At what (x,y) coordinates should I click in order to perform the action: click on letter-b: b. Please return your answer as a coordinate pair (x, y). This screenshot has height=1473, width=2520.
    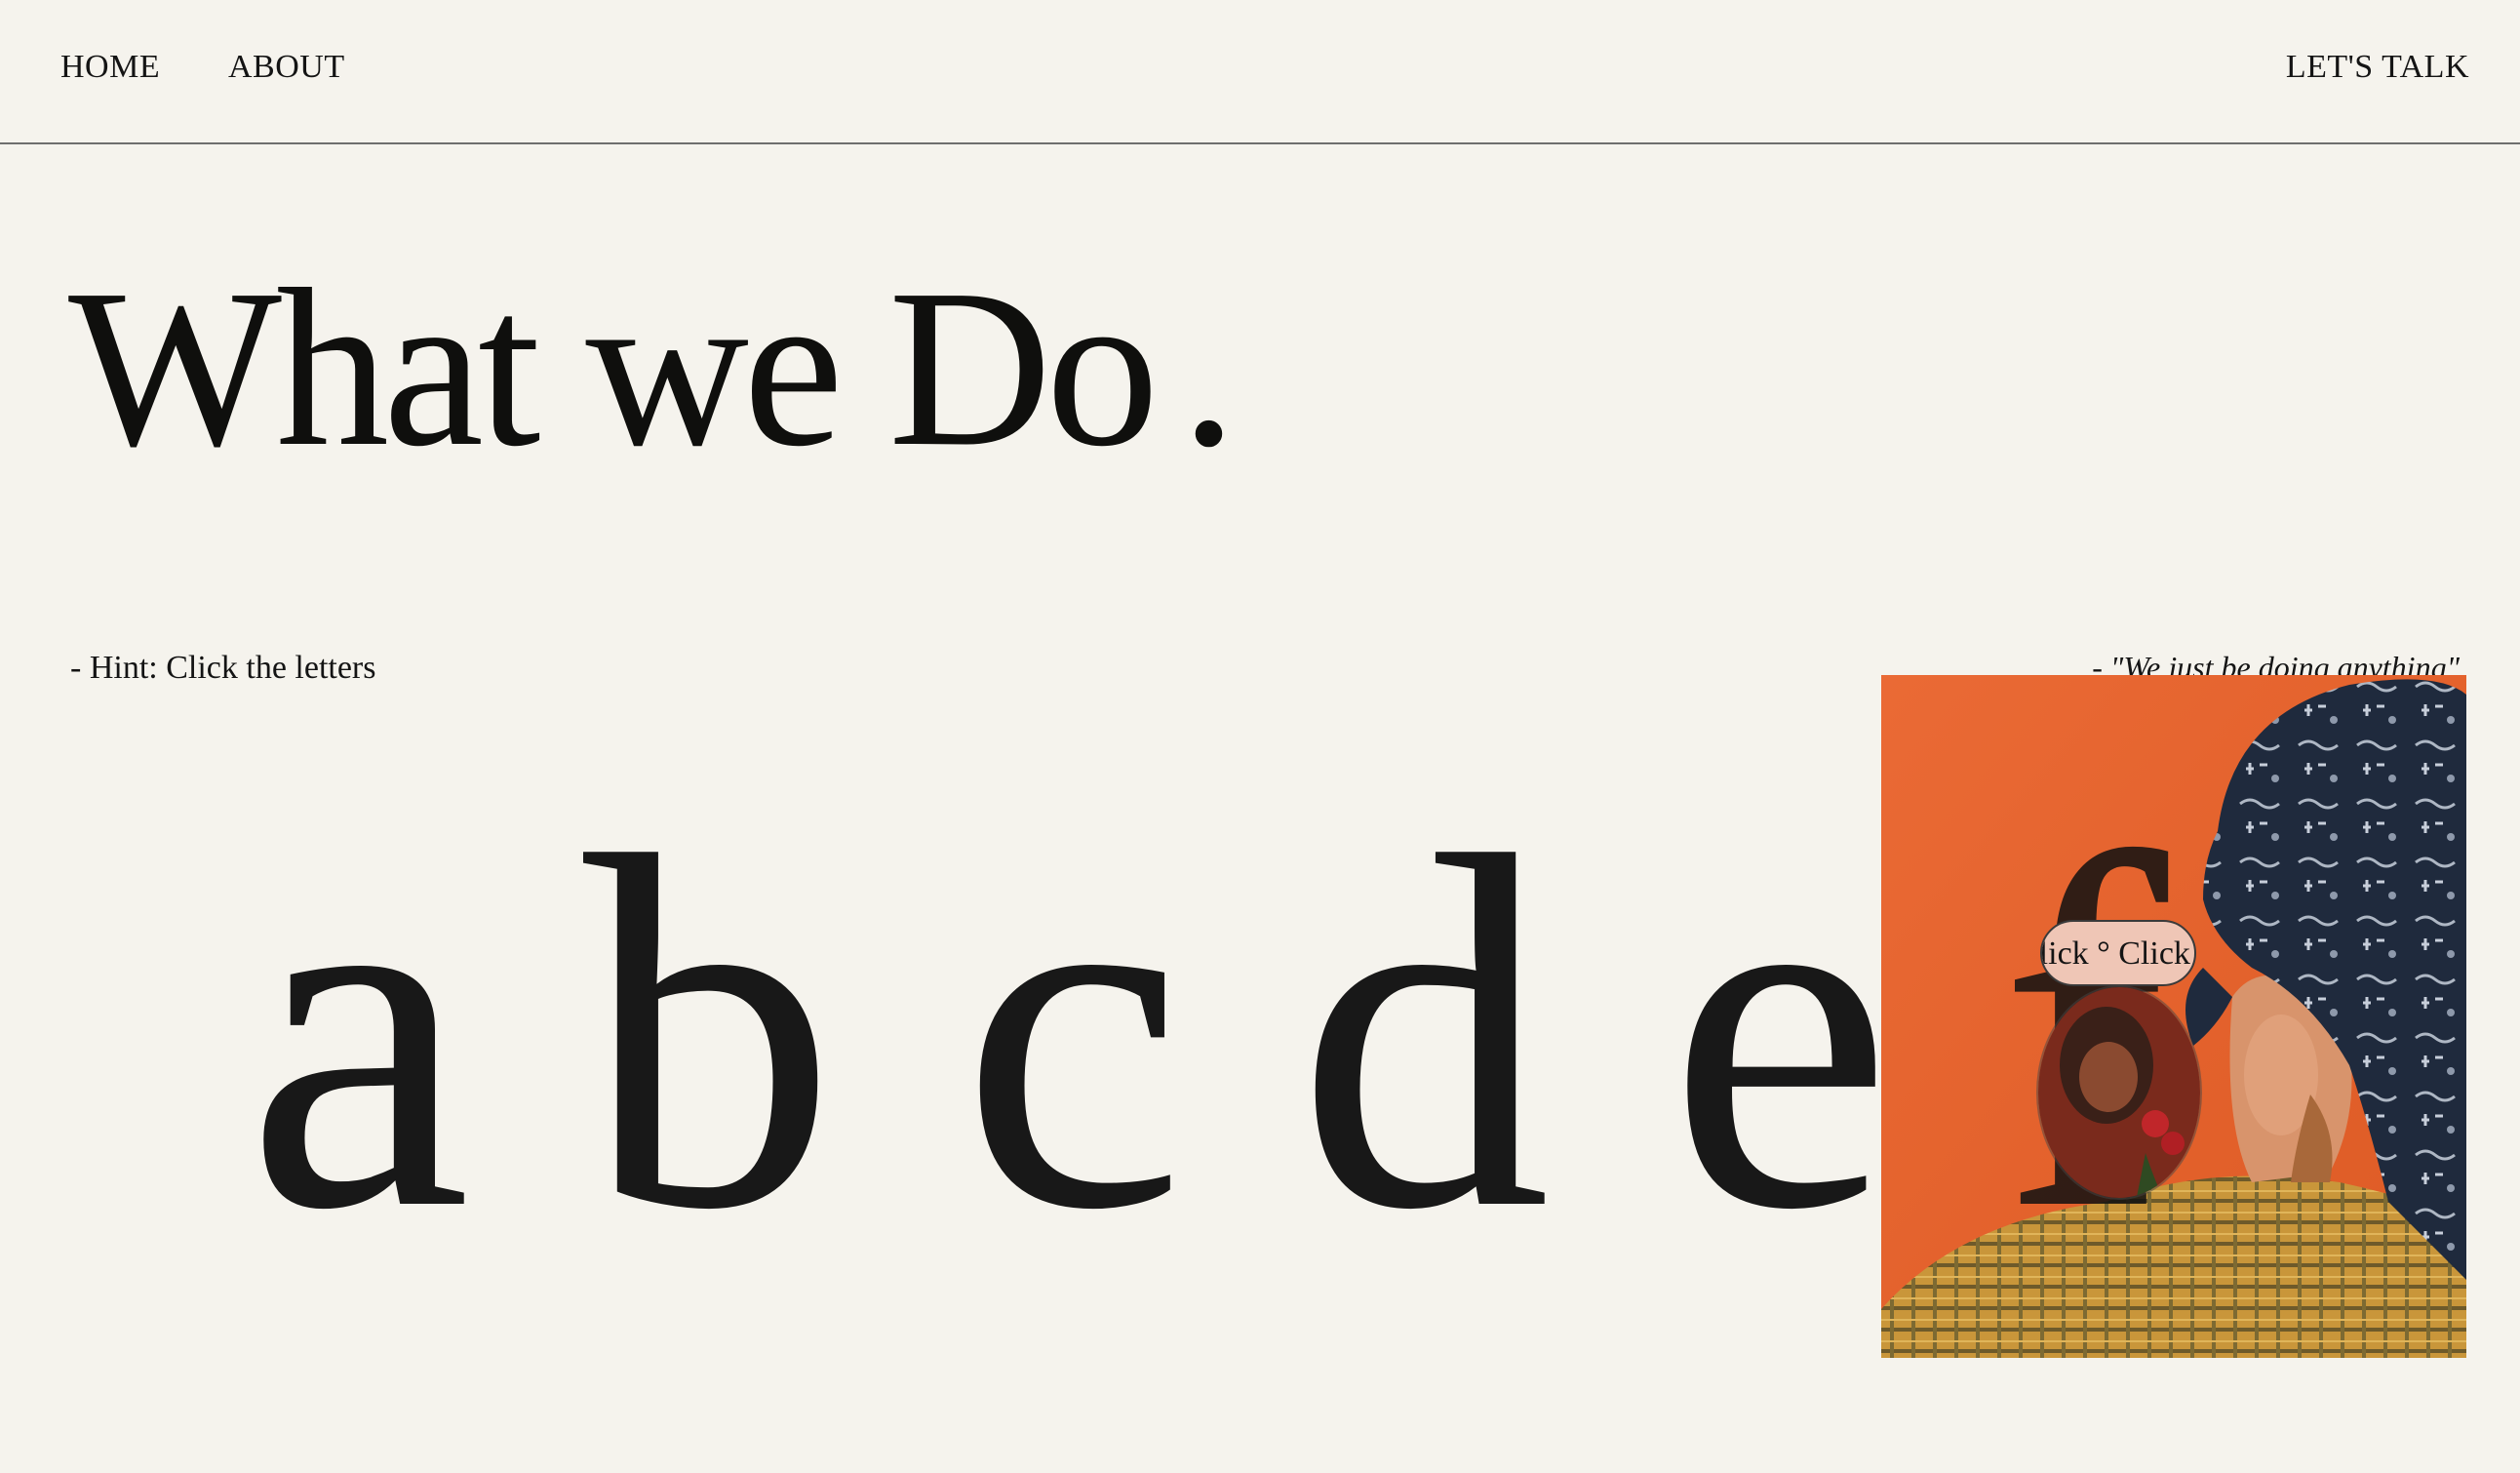
    Looking at the image, I should click on (710, 1034).